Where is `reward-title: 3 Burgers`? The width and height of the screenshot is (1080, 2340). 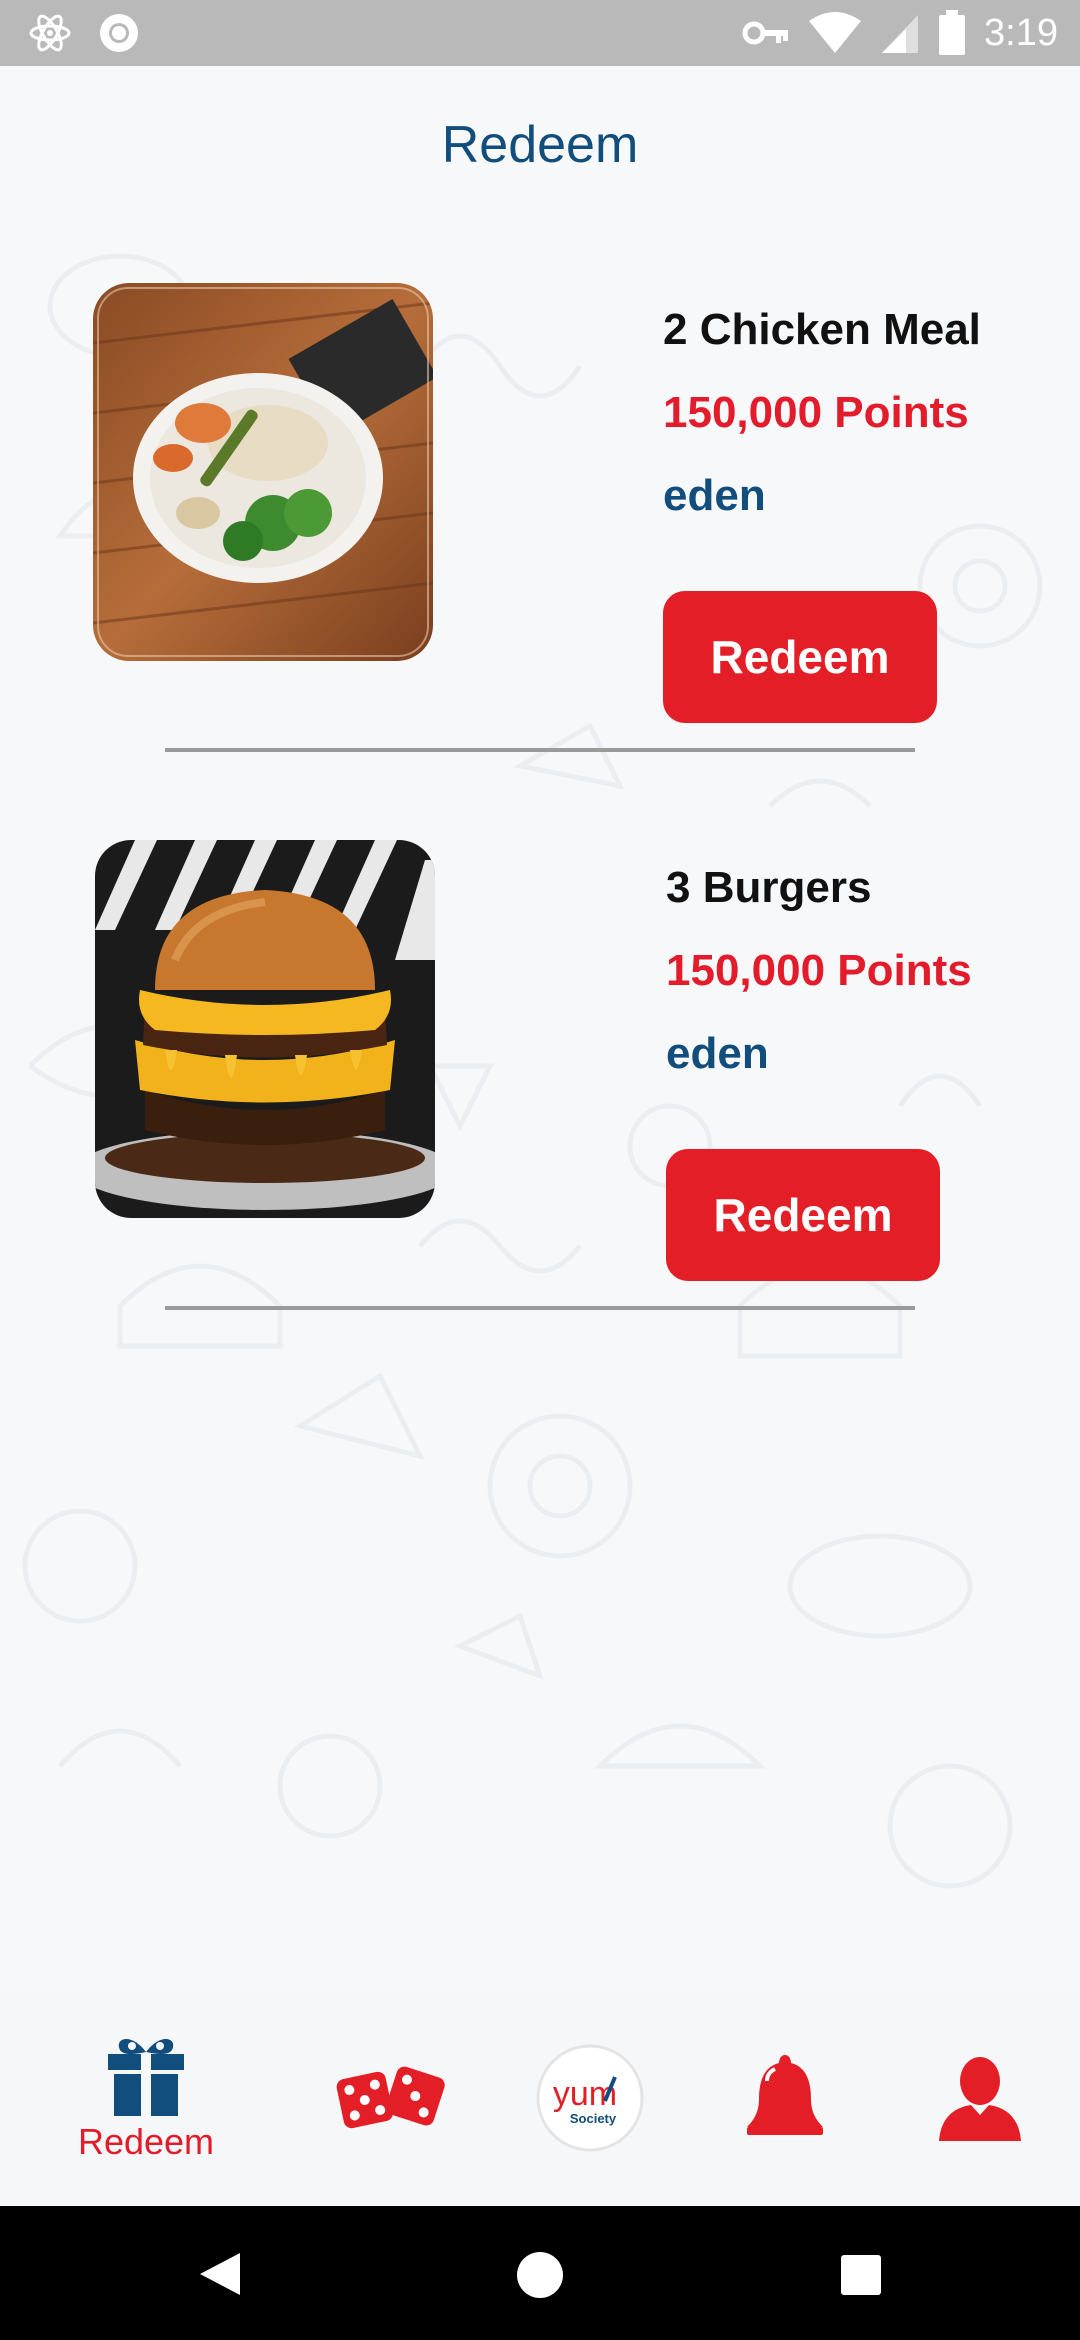
reward-title: 3 Burgers is located at coordinates (769, 887).